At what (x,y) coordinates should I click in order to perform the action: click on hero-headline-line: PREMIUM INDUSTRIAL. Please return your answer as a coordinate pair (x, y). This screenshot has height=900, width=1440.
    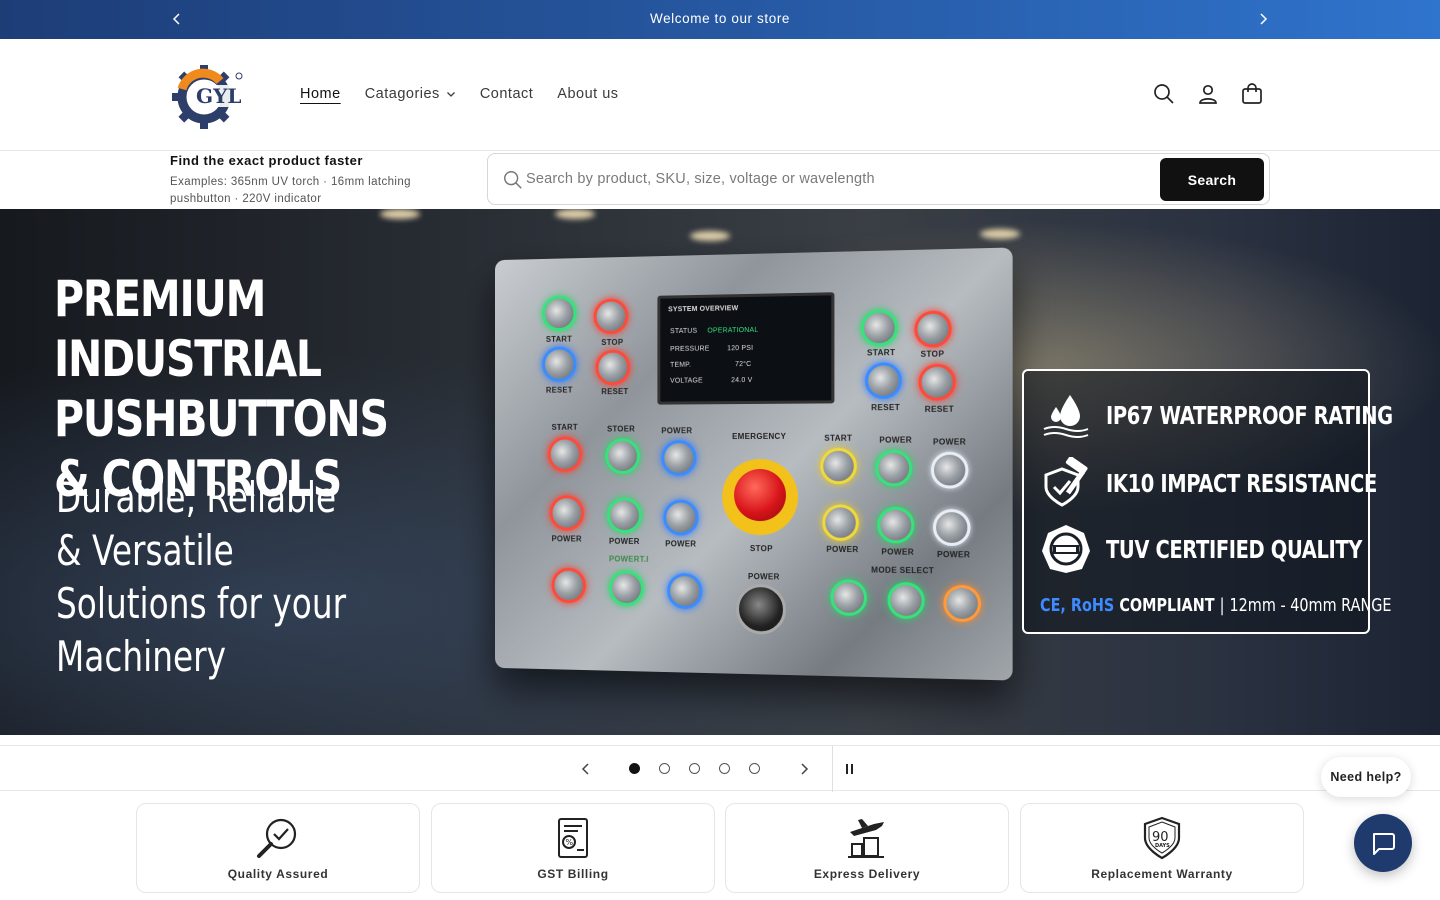
    Looking at the image, I should click on (188, 329).